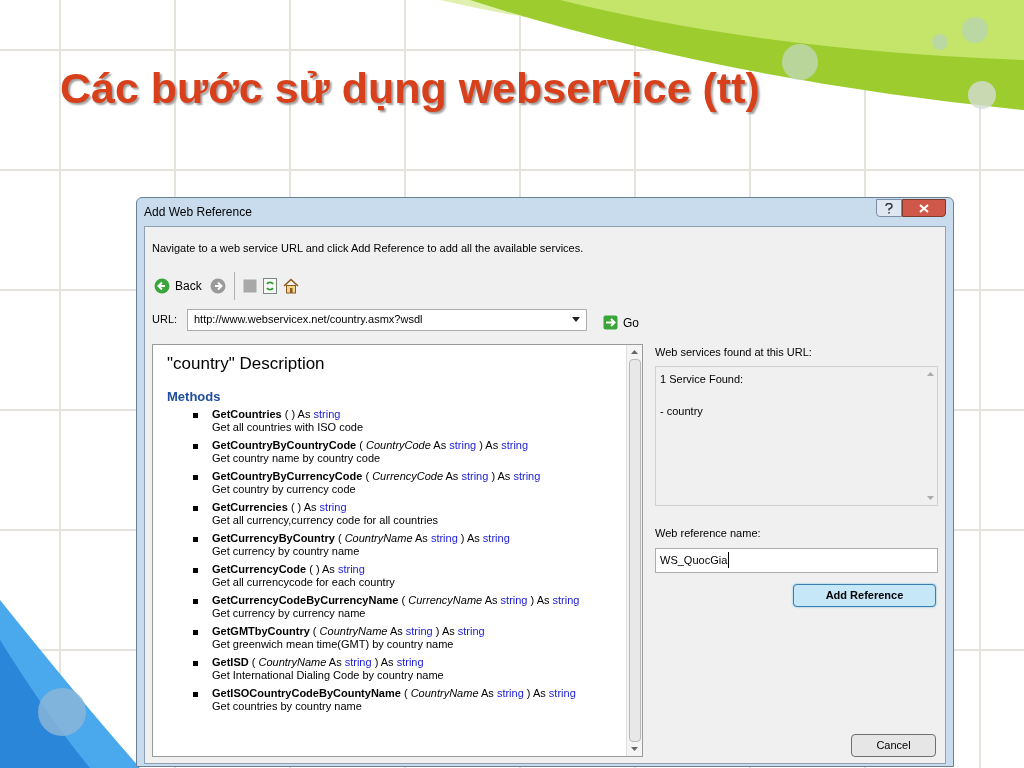 This screenshot has width=1024, height=768. I want to click on reference-name-field: WS_QuocGia, so click(796, 560).